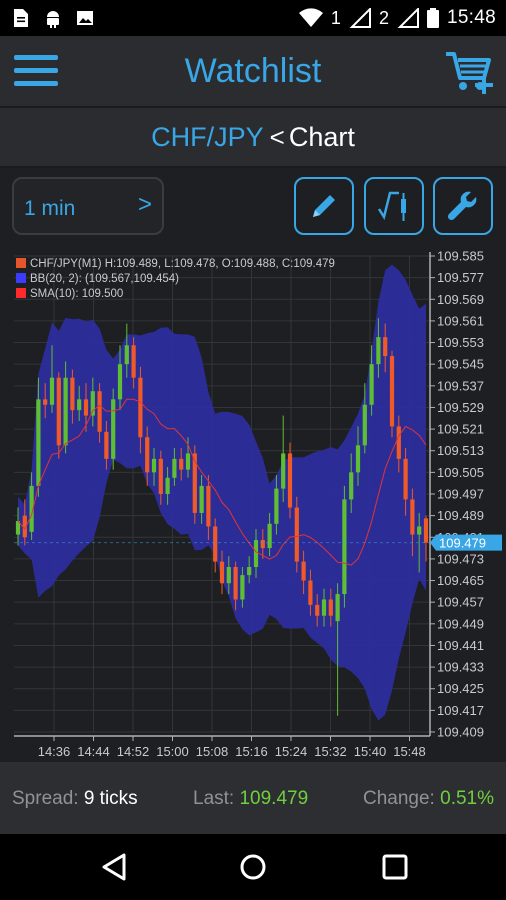 This screenshot has height=900, width=506. What do you see at coordinates (85, 18) in the screenshot?
I see `image-icon` at bounding box center [85, 18].